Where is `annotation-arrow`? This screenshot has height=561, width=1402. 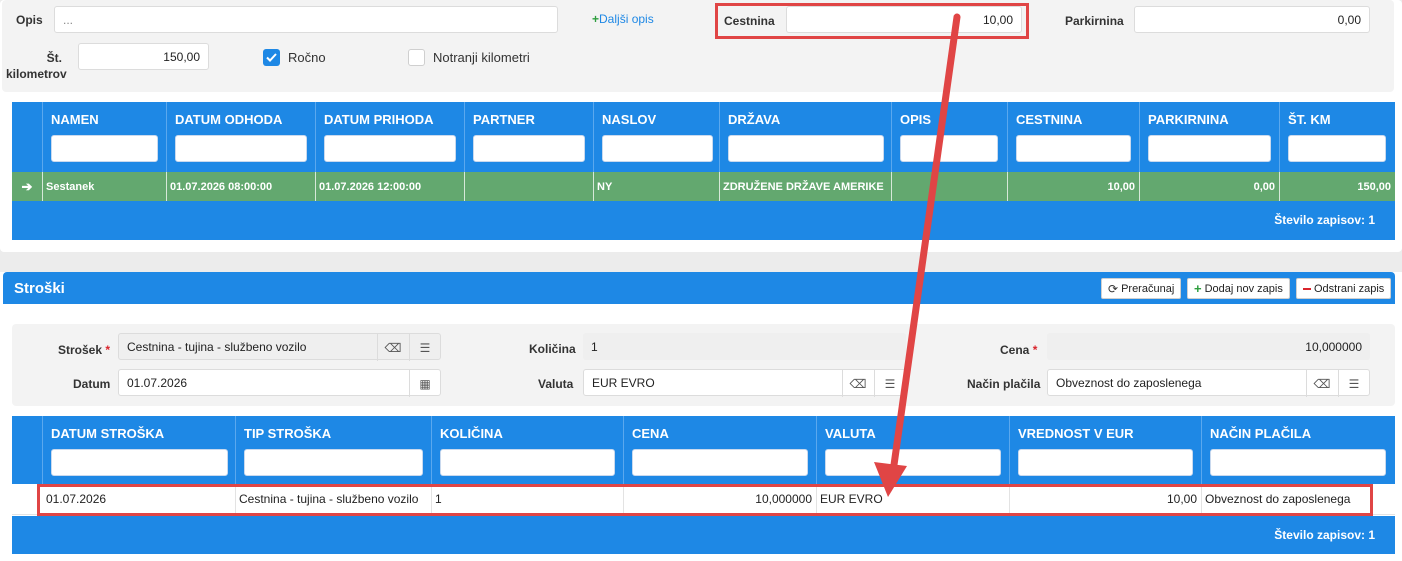 annotation-arrow is located at coordinates (917, 255).